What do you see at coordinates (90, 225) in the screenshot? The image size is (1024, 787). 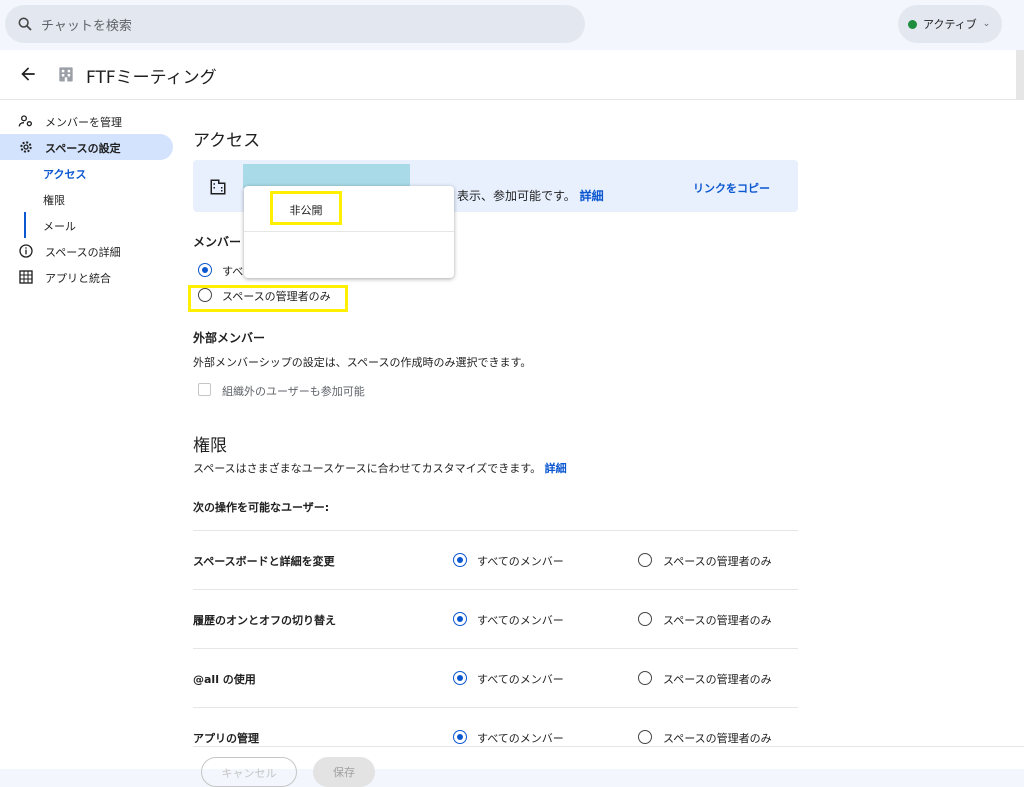 I see `sidebar-subitem-email: メール` at bounding box center [90, 225].